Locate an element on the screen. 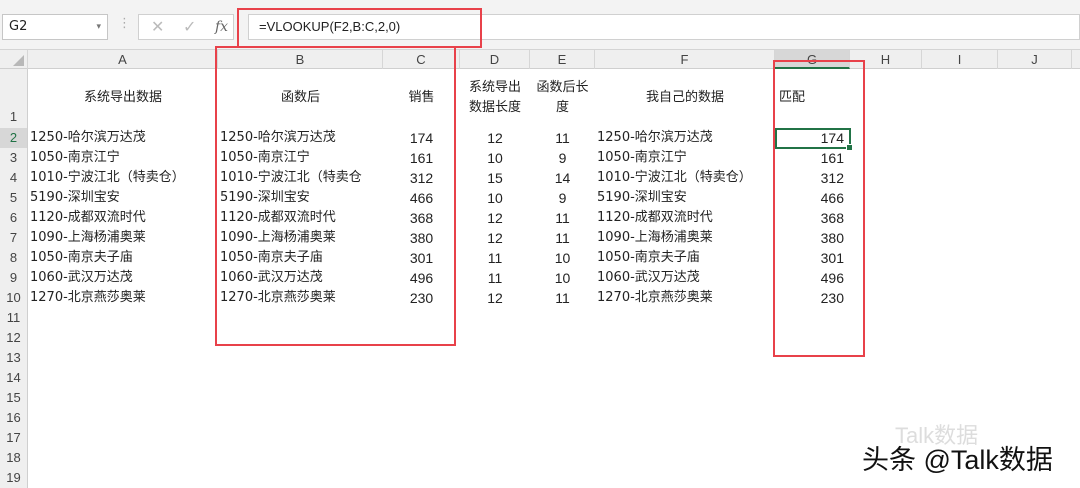 This screenshot has height=488, width=1080. row-header-17: 17 is located at coordinates (14, 438).